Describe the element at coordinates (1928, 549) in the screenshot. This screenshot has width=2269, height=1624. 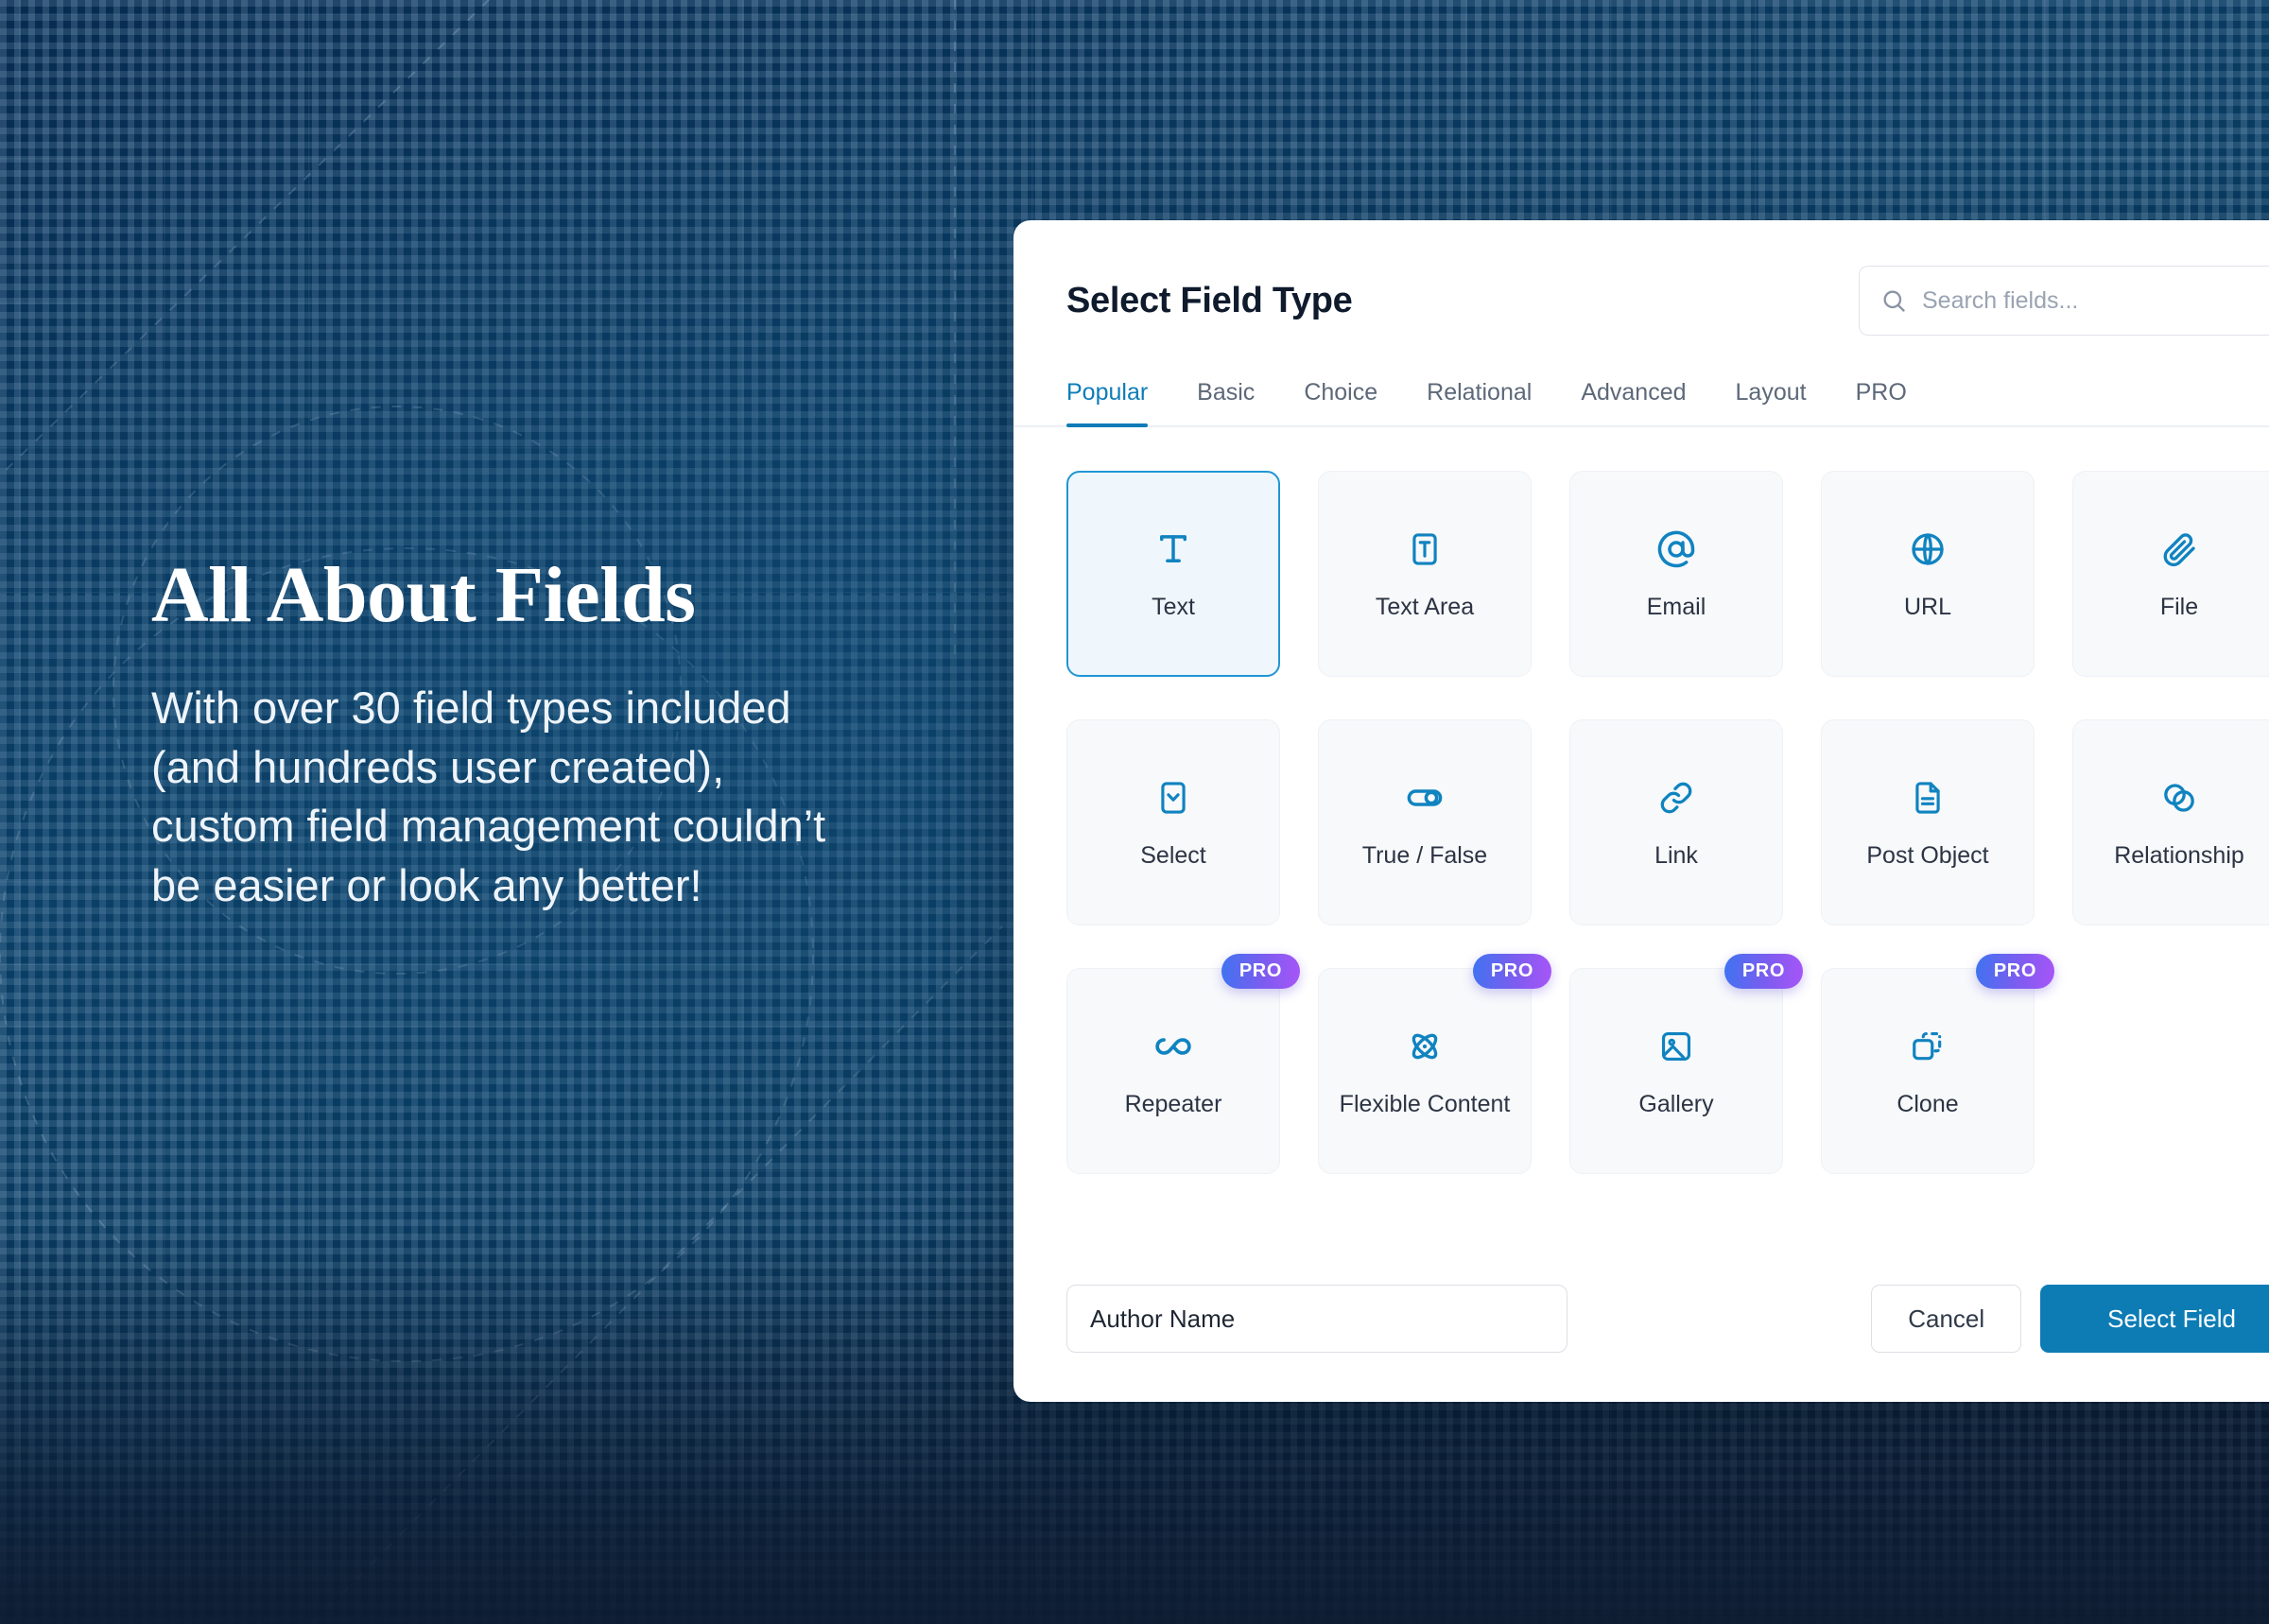
I see `globe-icon` at that location.